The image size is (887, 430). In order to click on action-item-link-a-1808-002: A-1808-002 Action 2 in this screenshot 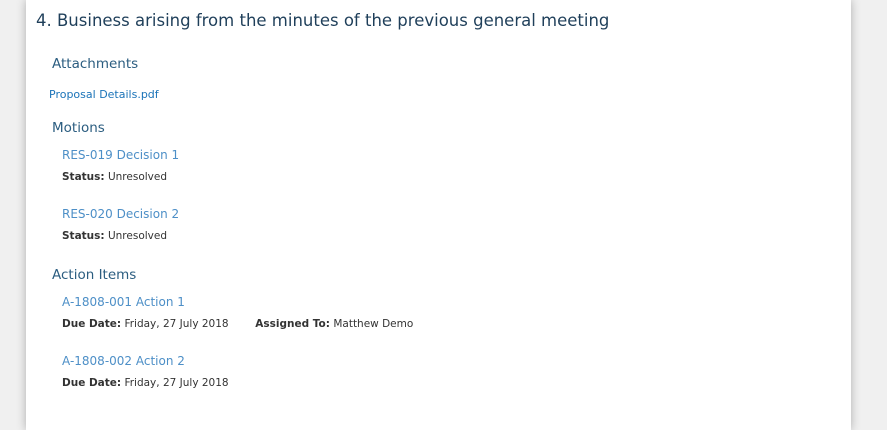, I will do `click(123, 361)`.